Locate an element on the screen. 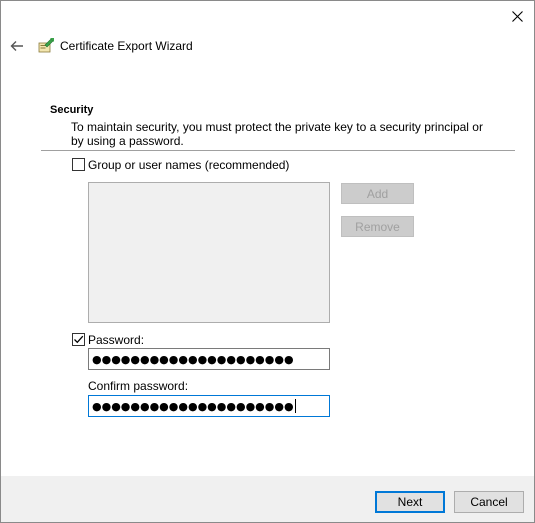 The image size is (535, 523). group-checkbox is located at coordinates (78, 164).